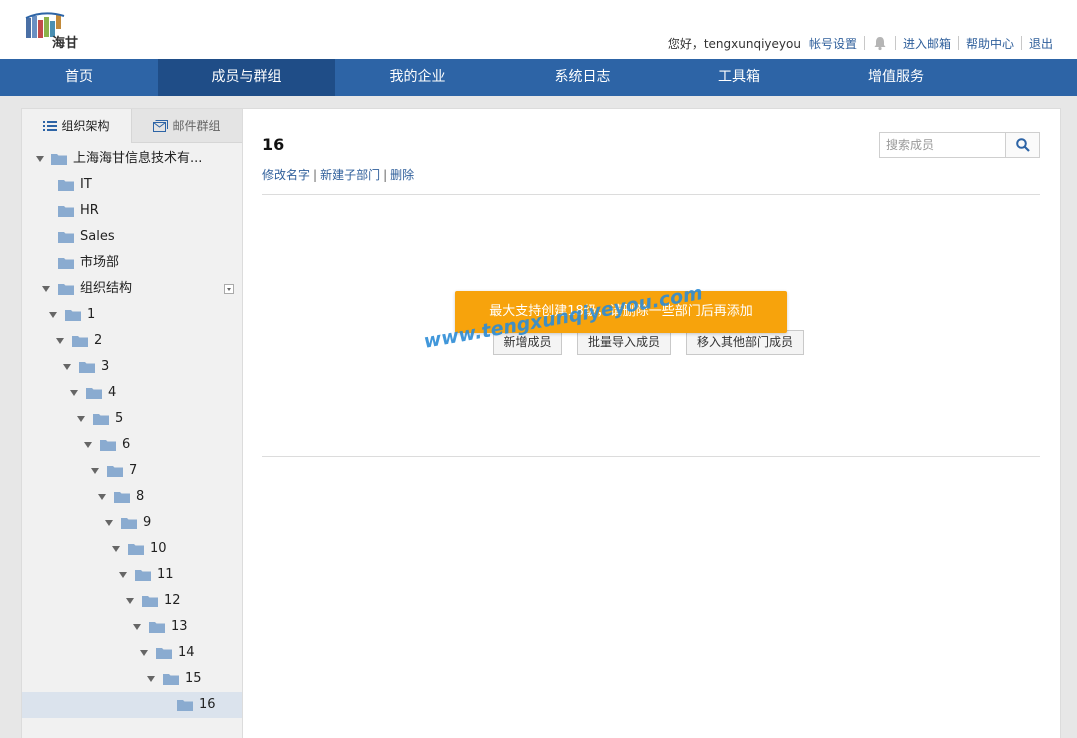 The height and width of the screenshot is (738, 1077). What do you see at coordinates (624, 342) in the screenshot?
I see `batch-import-button: 批量导入成员` at bounding box center [624, 342].